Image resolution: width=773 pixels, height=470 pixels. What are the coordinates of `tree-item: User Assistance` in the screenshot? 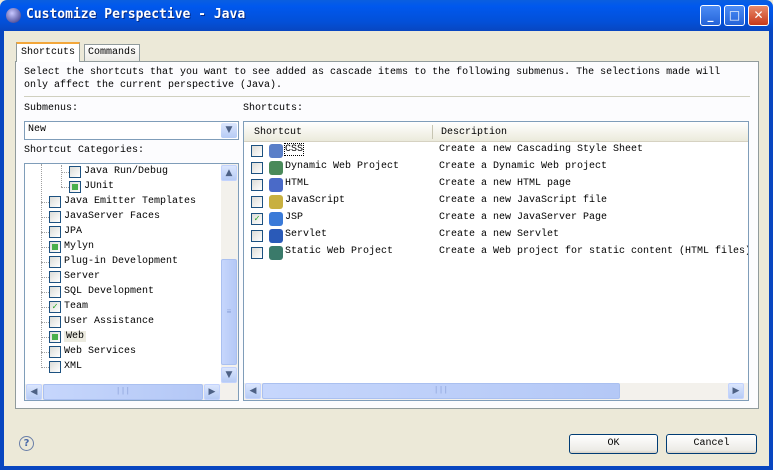 It's located at (123, 322).